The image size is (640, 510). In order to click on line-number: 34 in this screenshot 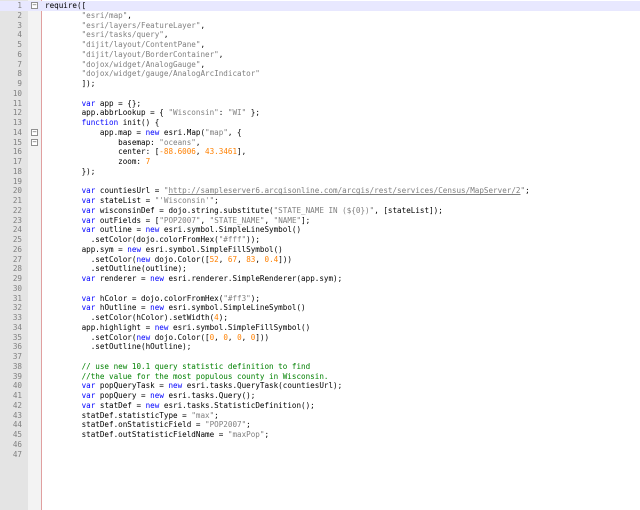, I will do `click(17, 327)`.